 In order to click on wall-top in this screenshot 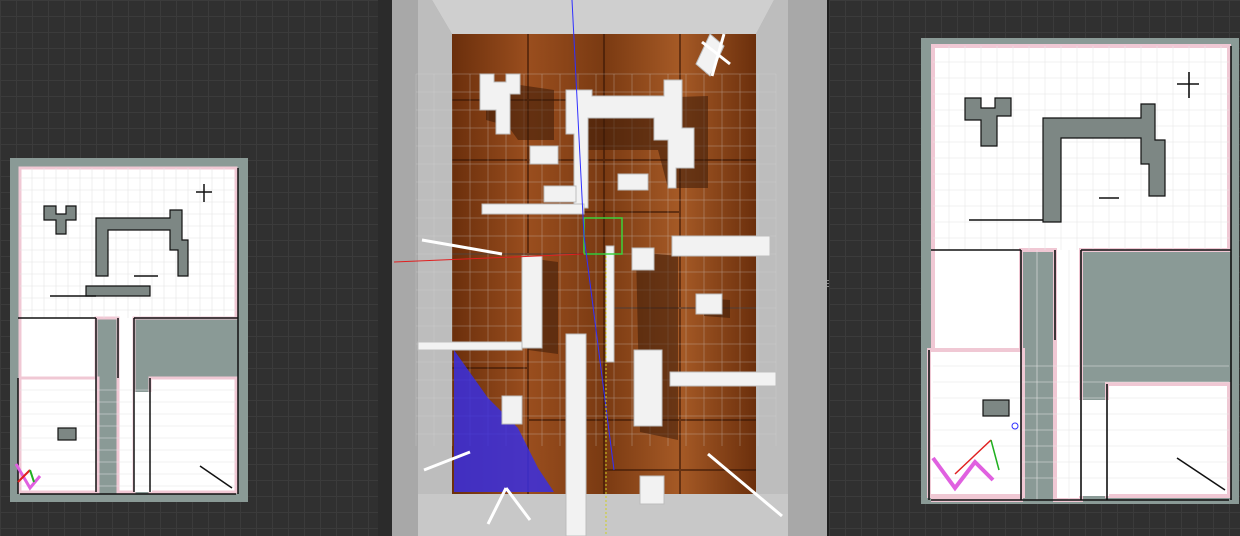, I will do `click(603, 17)`.